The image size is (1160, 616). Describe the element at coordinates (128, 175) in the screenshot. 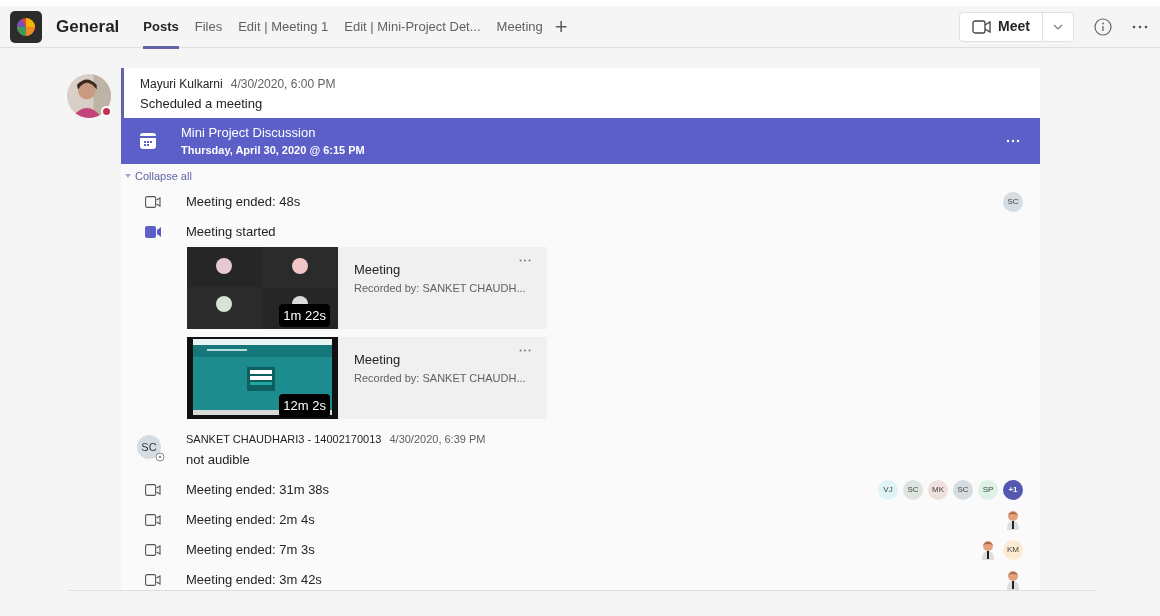

I see `caret-down-icon` at that location.